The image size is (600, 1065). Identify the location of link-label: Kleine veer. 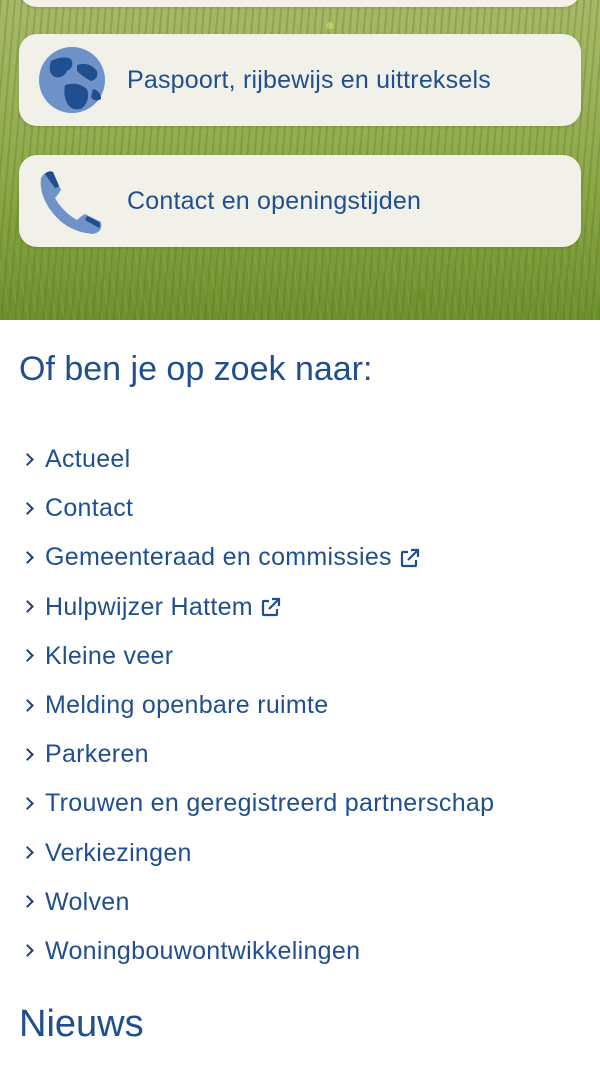
(109, 655).